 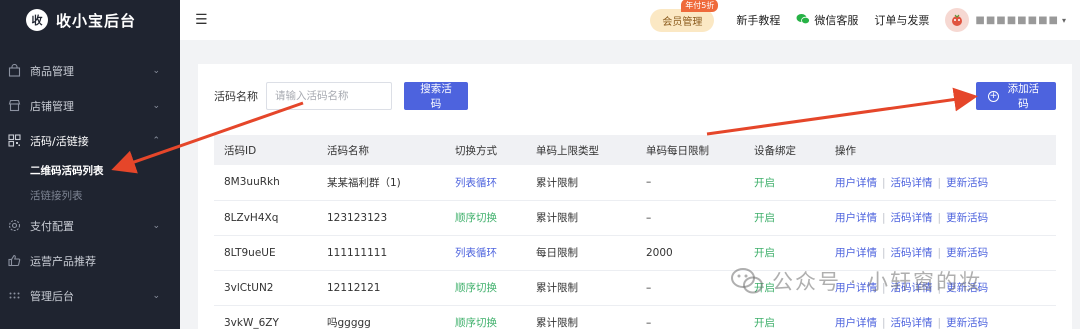 I want to click on watermark-text: 公众号 · 小轩窗的妆, so click(x=877, y=282).